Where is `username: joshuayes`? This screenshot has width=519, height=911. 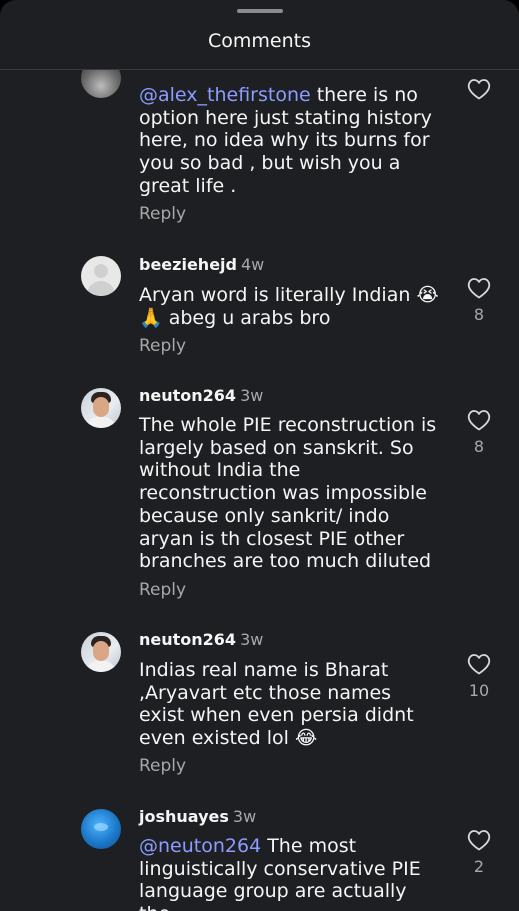
username: joshuayes is located at coordinates (184, 816).